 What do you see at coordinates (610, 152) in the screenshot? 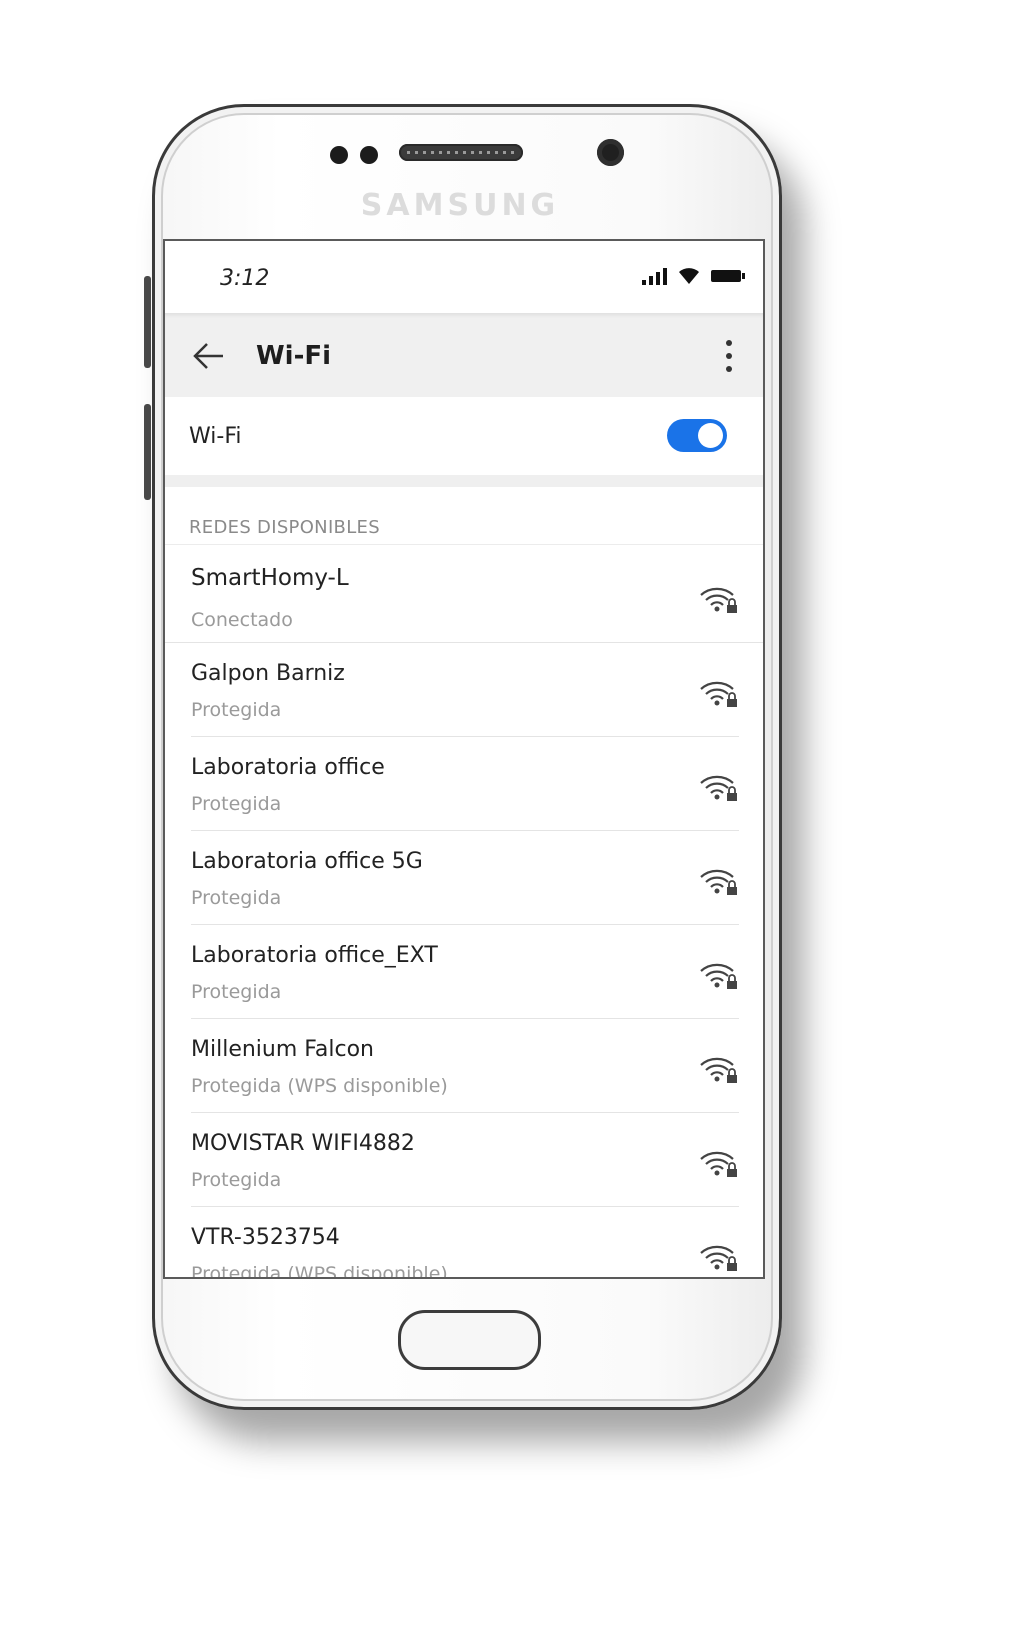
I see `front-camera` at bounding box center [610, 152].